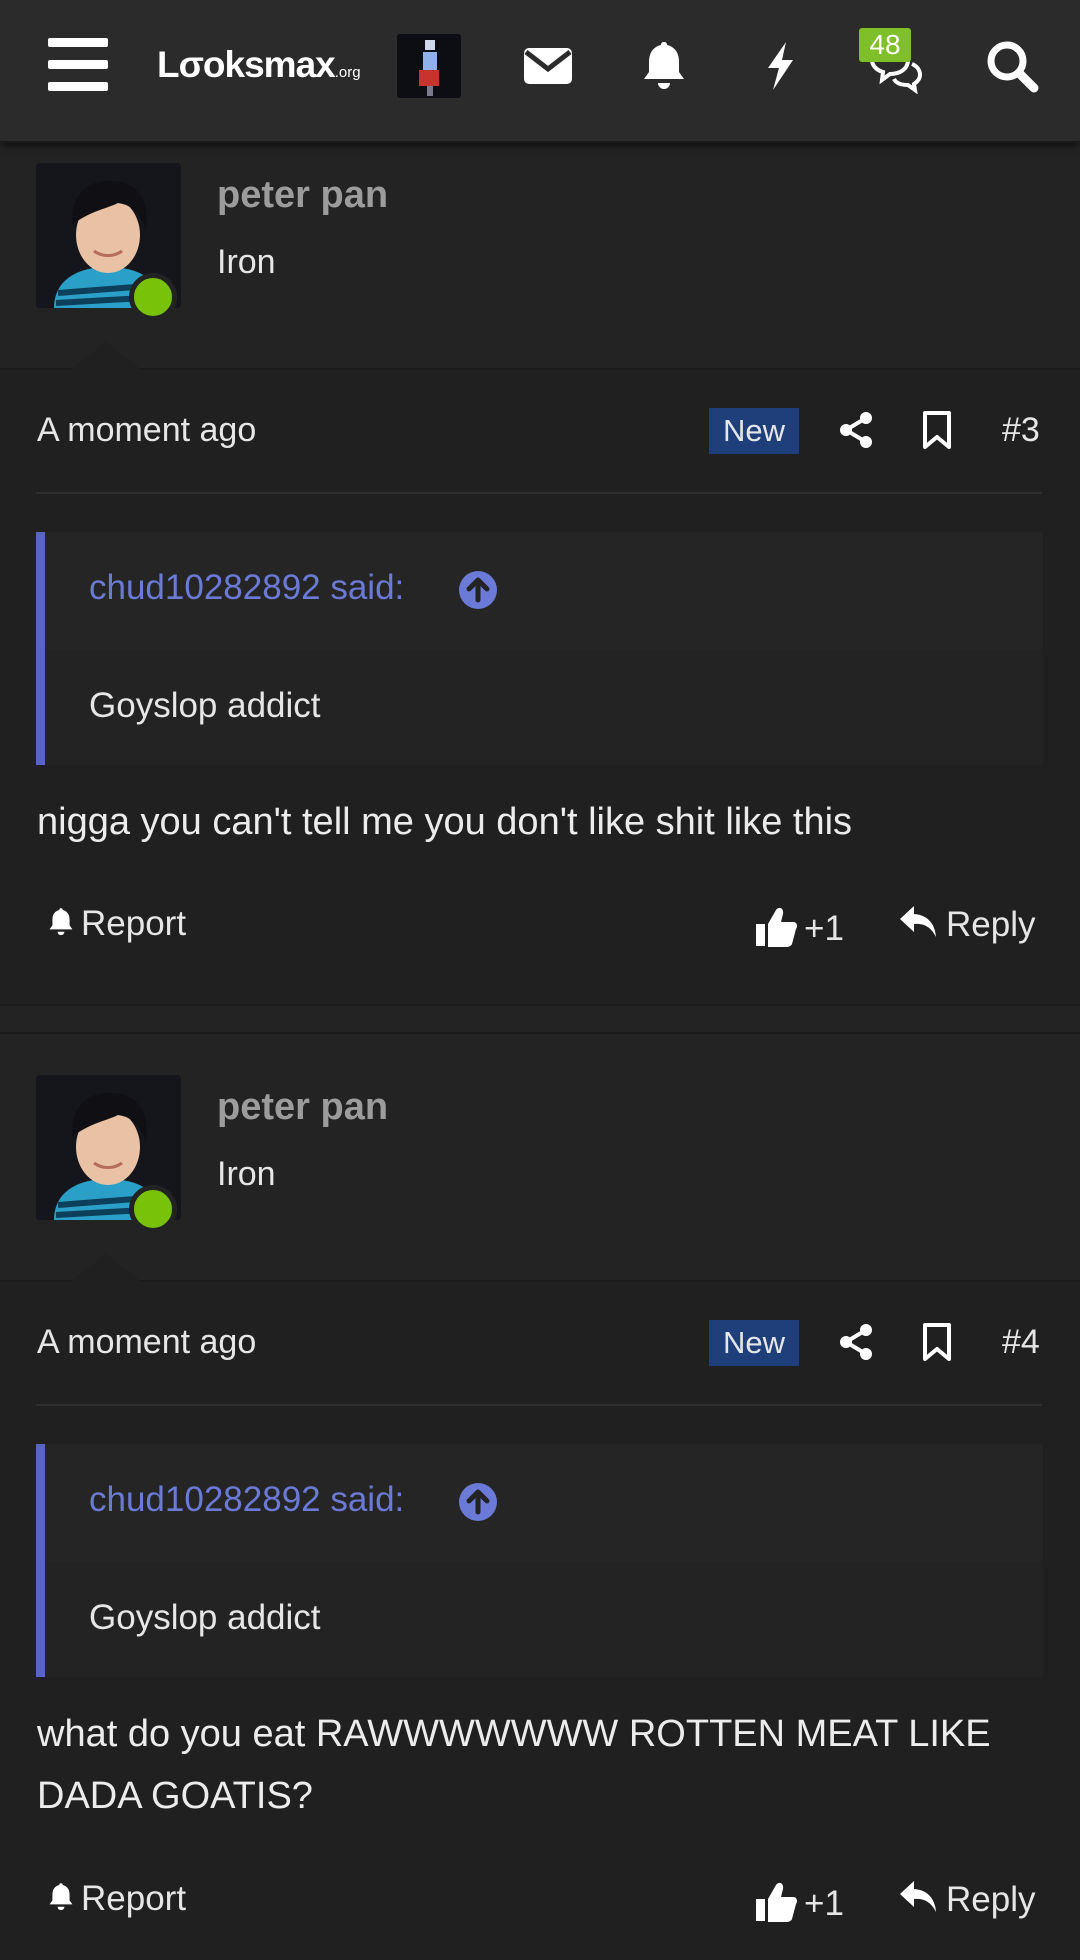  I want to click on top-nav-bar: Lσoksmax.org 48, so click(540, 71).